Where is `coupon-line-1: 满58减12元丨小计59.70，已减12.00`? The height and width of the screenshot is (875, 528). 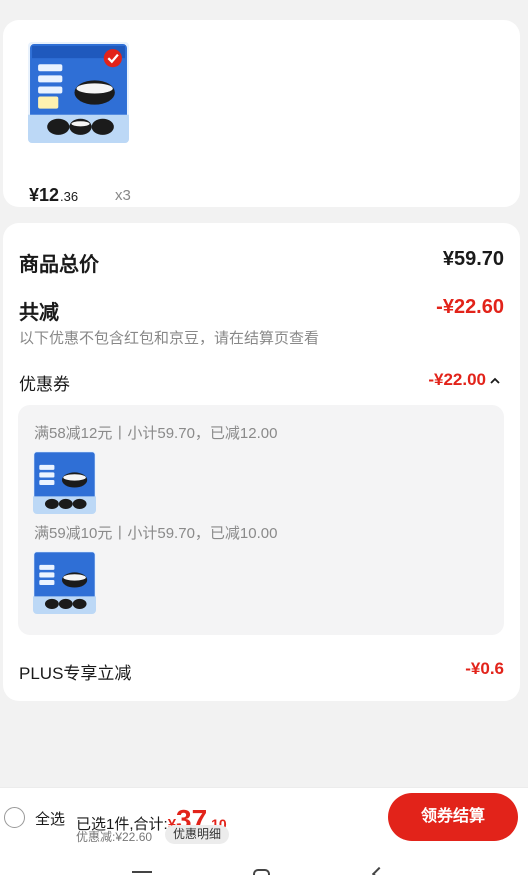 coupon-line-1: 满58减12元丨小计59.70，已减12.00 is located at coordinates (156, 433).